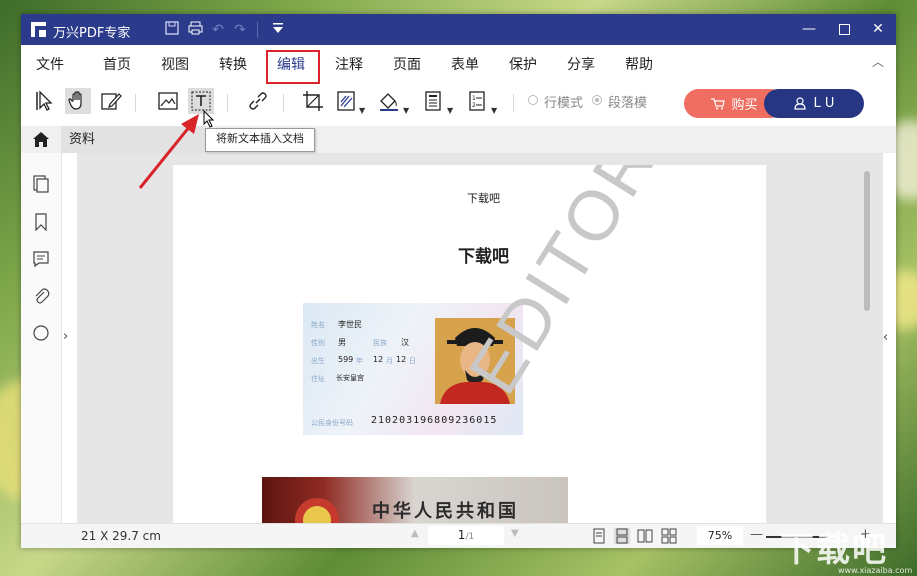  What do you see at coordinates (346, 101) in the screenshot?
I see `watermark-icon` at bounding box center [346, 101].